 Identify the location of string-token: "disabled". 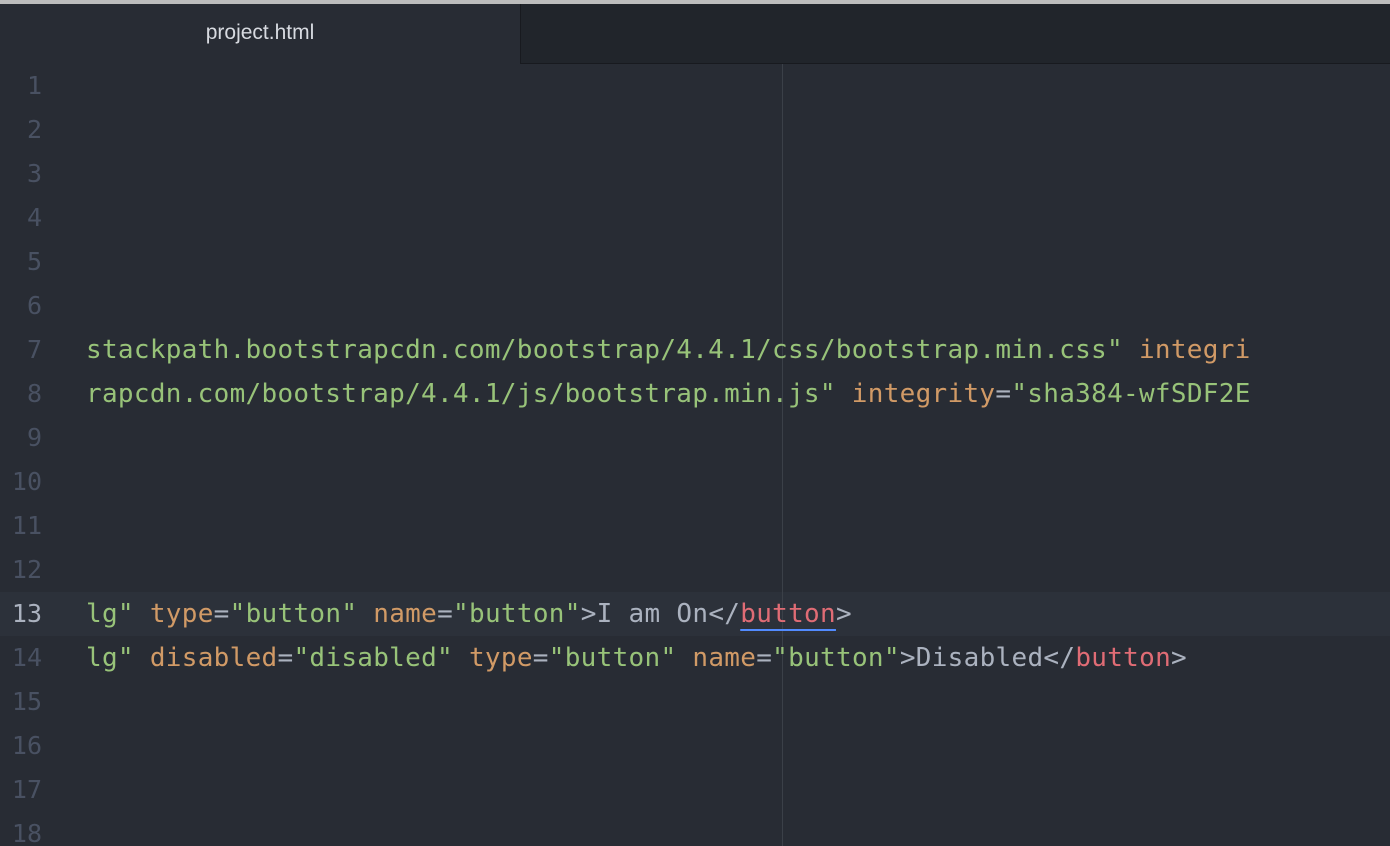
(373, 658).